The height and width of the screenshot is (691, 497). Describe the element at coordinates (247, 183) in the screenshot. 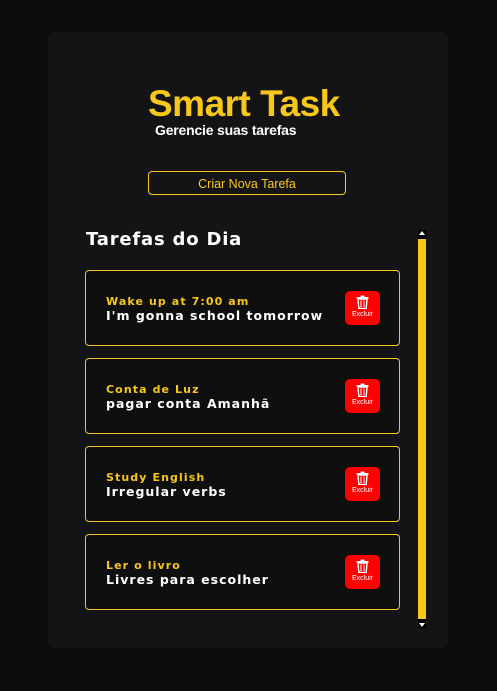

I see `create-task-button: Criar Nova Tarefa` at that location.